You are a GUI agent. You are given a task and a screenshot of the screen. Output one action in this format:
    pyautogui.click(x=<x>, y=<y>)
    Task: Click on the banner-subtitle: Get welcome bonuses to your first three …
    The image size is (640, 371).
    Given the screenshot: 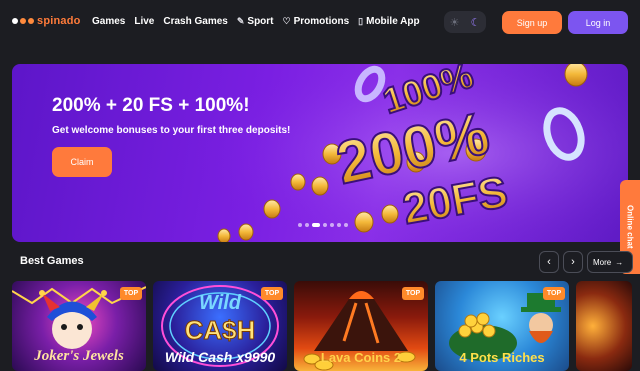 What is the action you would take?
    pyautogui.click(x=171, y=130)
    